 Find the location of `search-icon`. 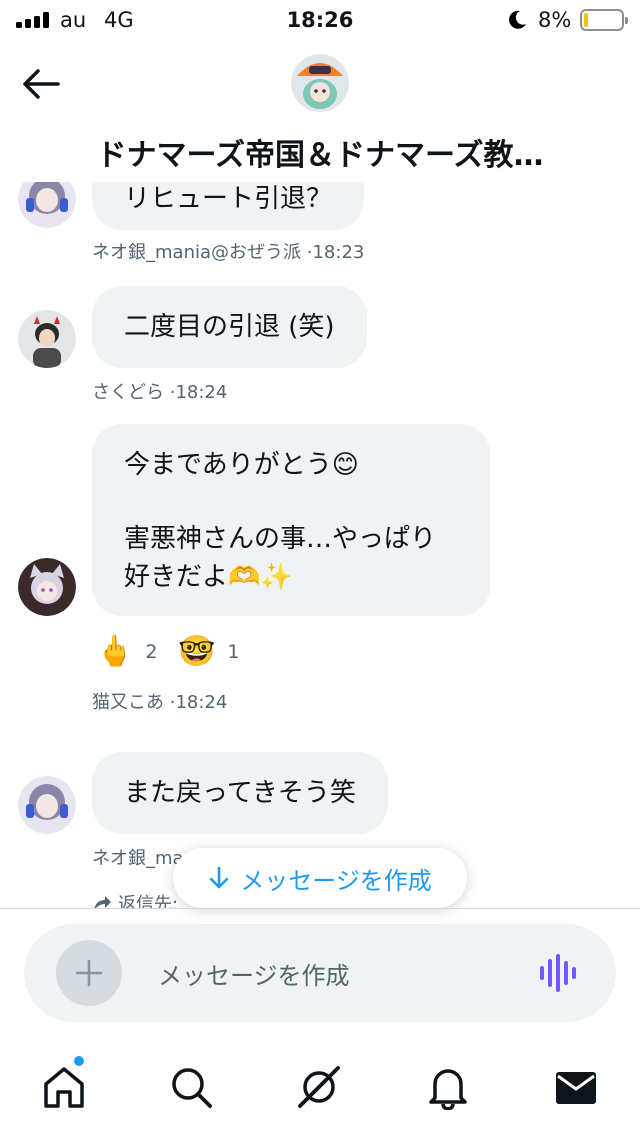

search-icon is located at coordinates (191, 1087).